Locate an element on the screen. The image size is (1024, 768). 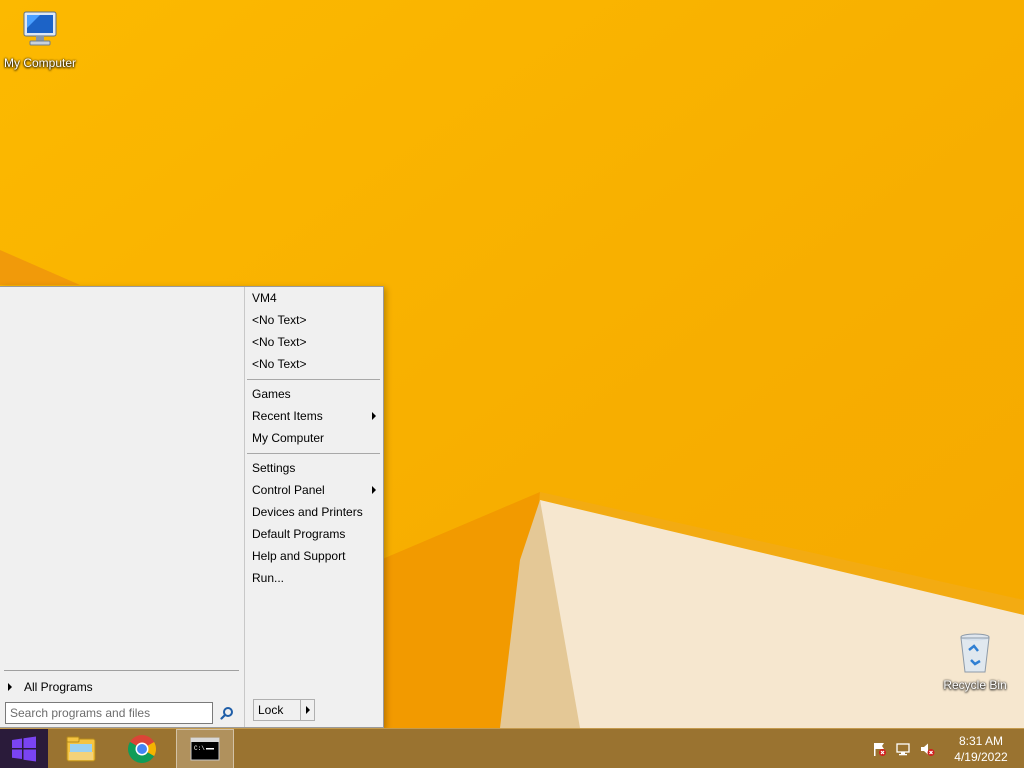
start-item-user-vm4: VM4 is located at coordinates (313, 298).